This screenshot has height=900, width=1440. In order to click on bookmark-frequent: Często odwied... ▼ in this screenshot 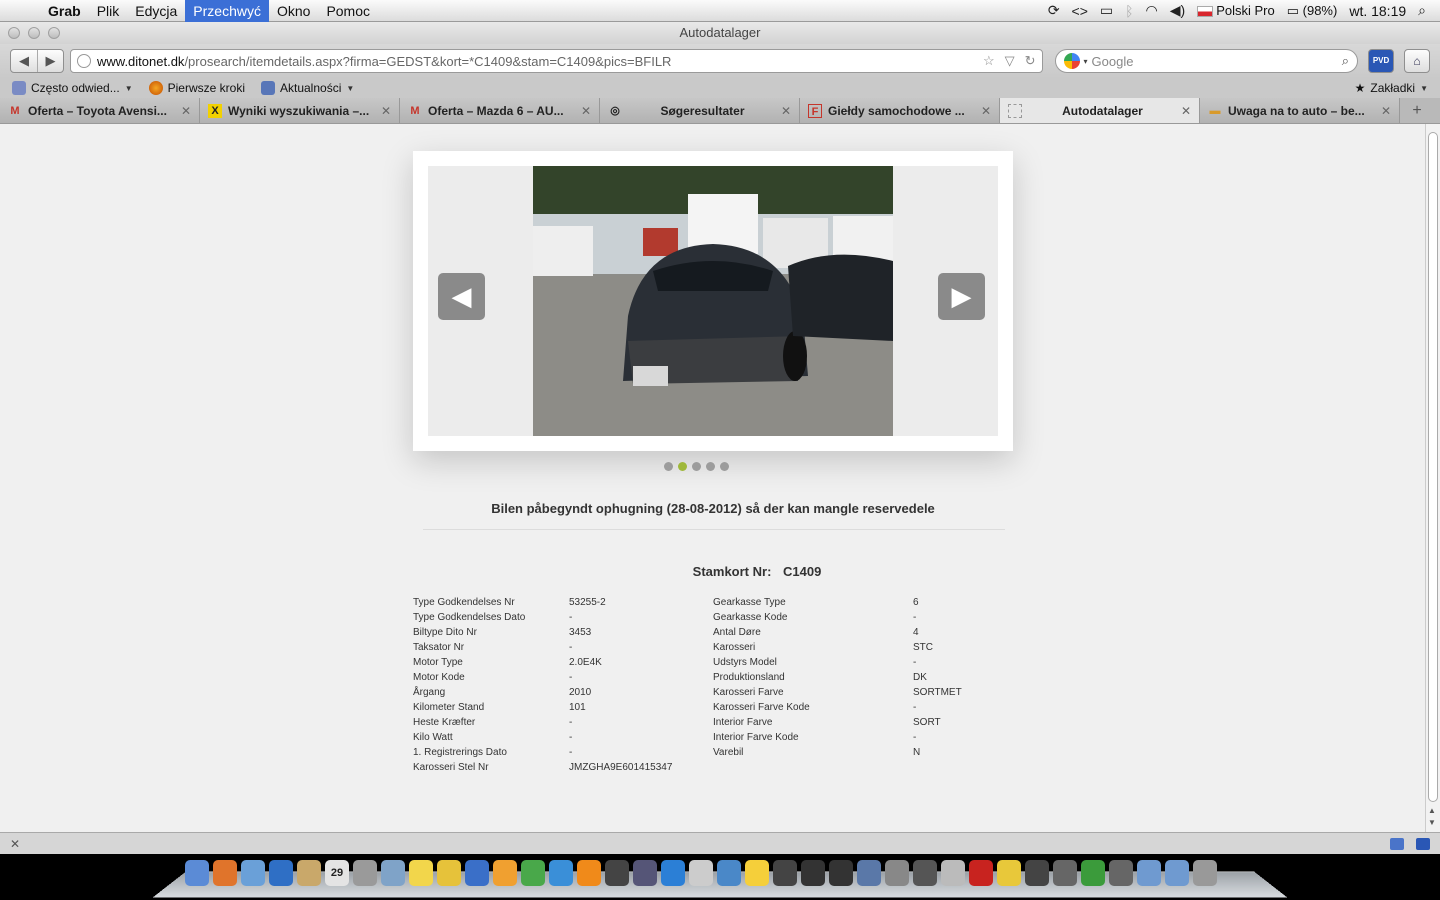, I will do `click(72, 88)`.